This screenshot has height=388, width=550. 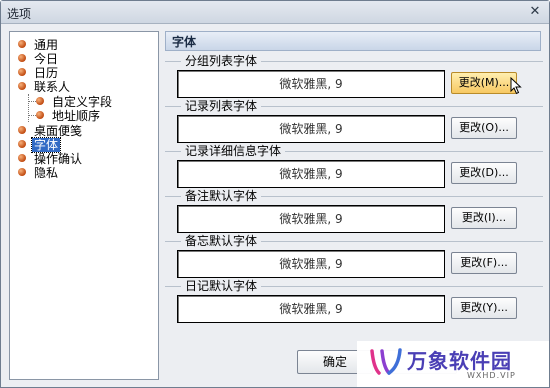 What do you see at coordinates (221, 106) in the screenshot?
I see `group-title: 记录列表字体` at bounding box center [221, 106].